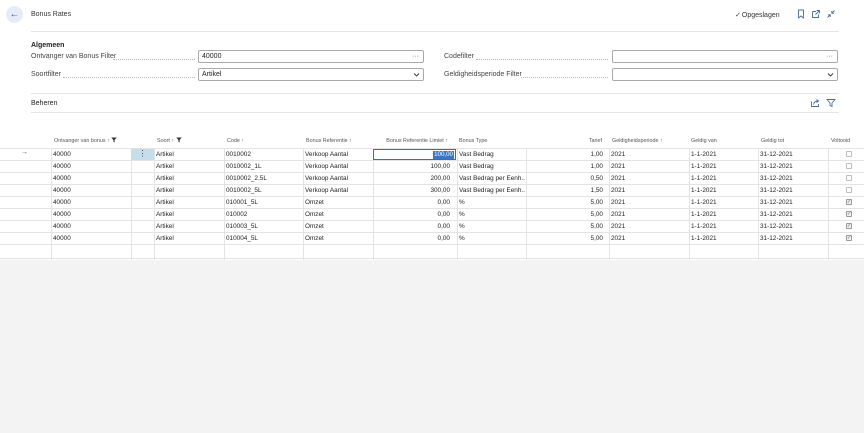 The width and height of the screenshot is (864, 433). Describe the element at coordinates (14, 14) in the screenshot. I see `back-button: ←` at that location.